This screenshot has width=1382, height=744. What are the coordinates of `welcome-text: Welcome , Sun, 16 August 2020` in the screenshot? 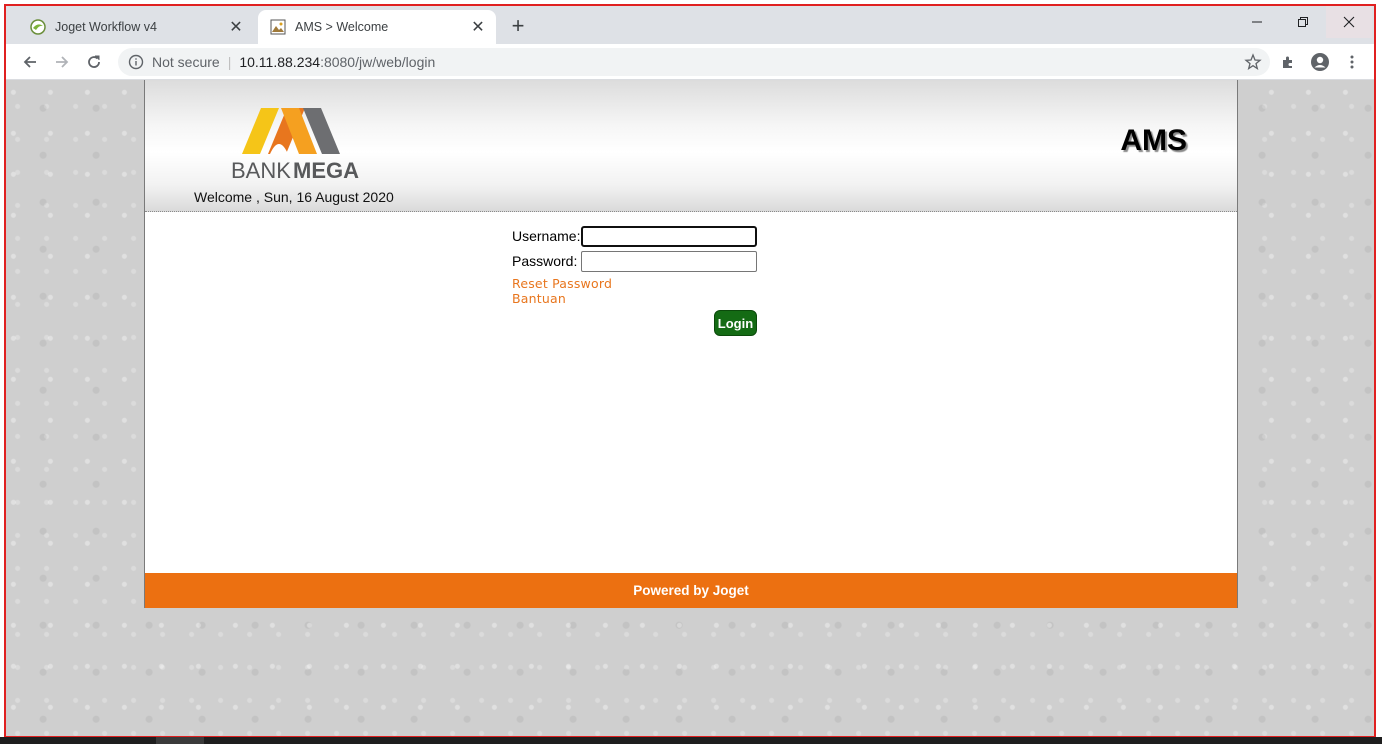 It's located at (294, 197).